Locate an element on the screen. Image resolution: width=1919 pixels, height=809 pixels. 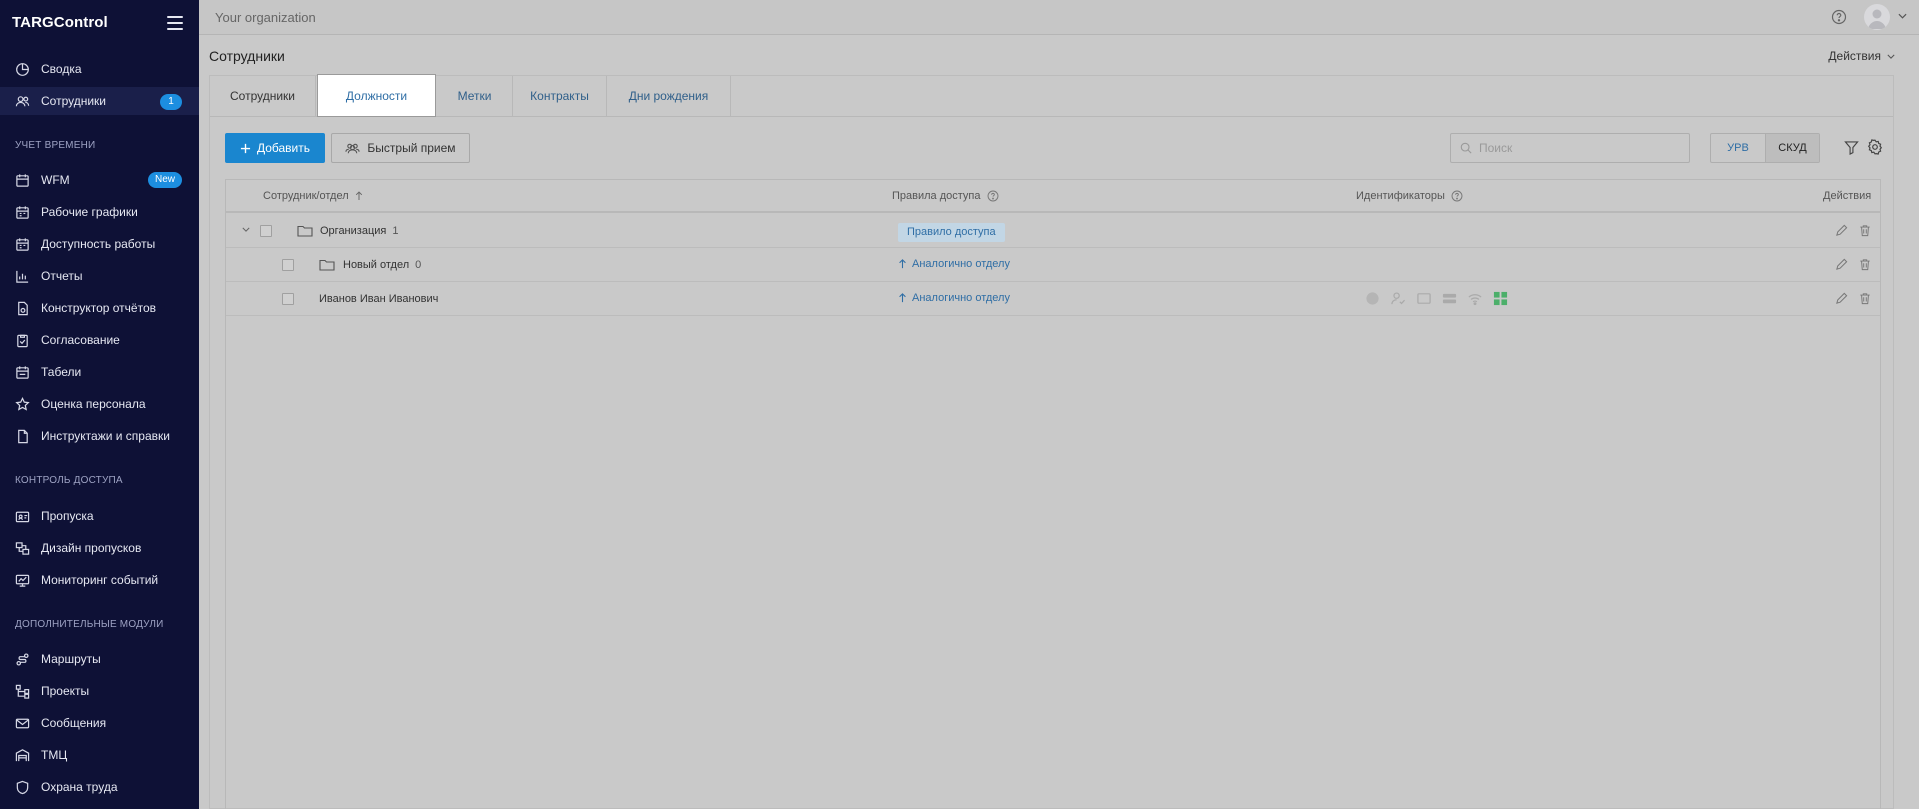
sidebar-item-inventory: ТМЦ is located at coordinates (99, 755).